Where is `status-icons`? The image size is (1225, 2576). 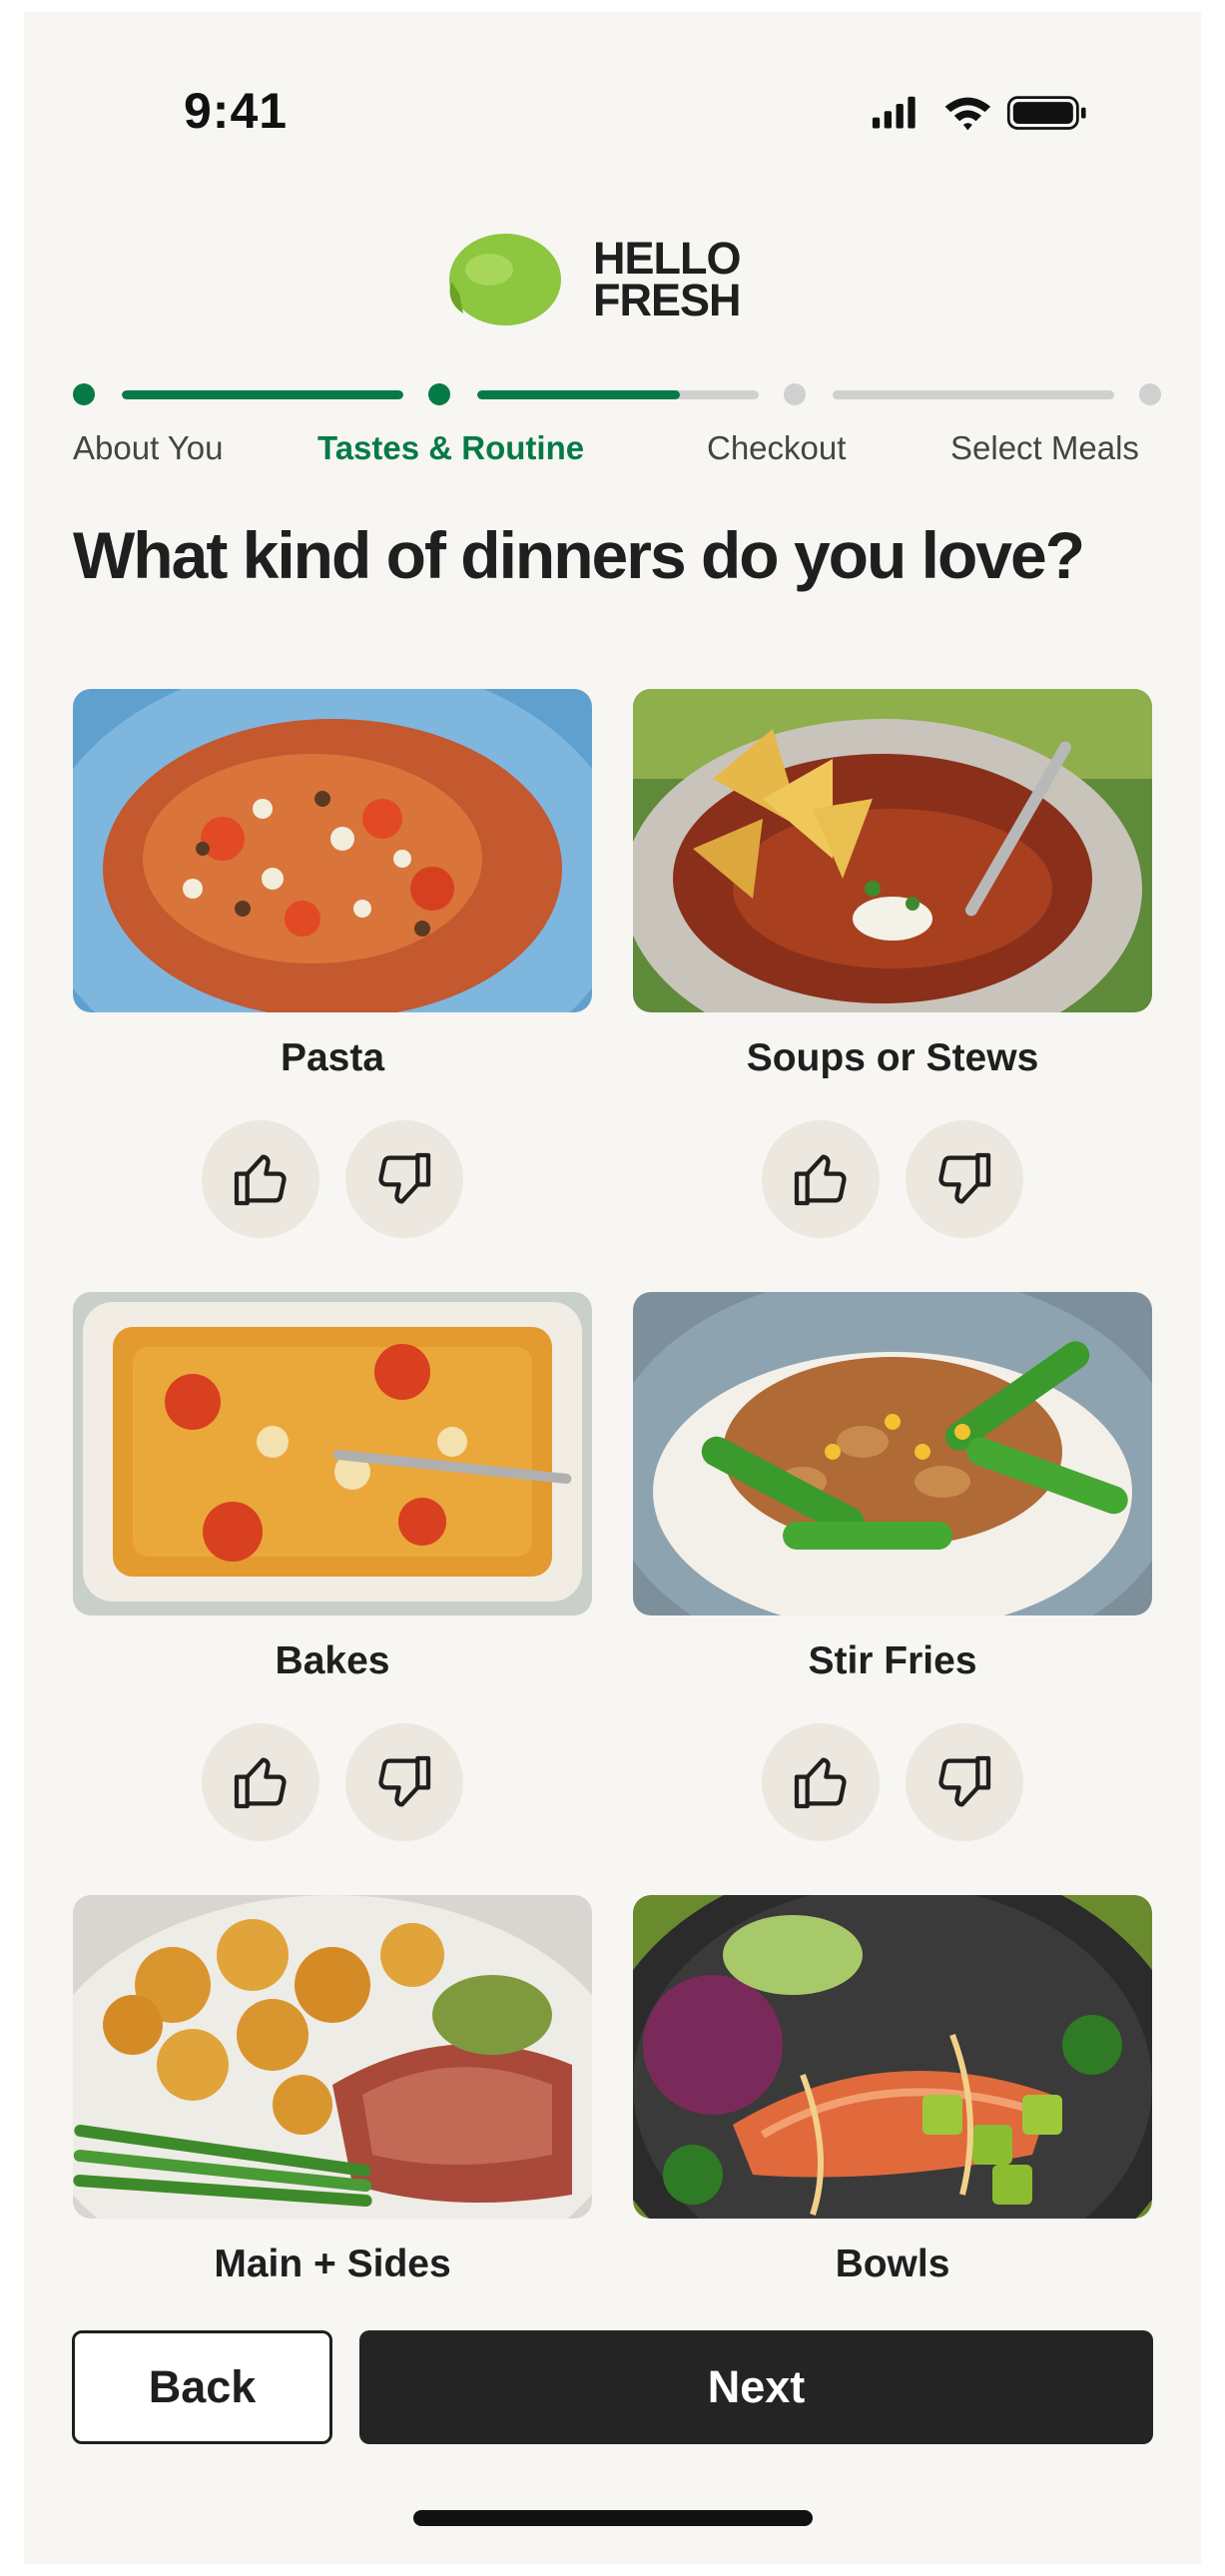
status-icons is located at coordinates (979, 114).